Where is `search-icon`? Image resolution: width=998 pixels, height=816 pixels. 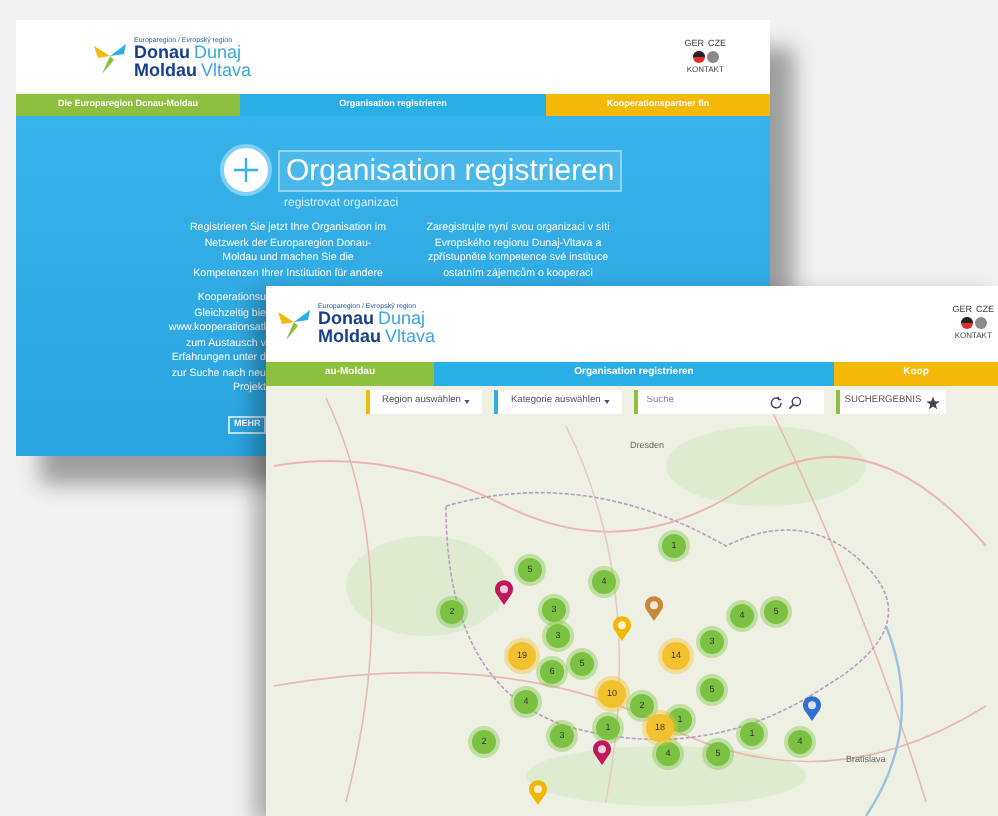
search-icon is located at coordinates (795, 402).